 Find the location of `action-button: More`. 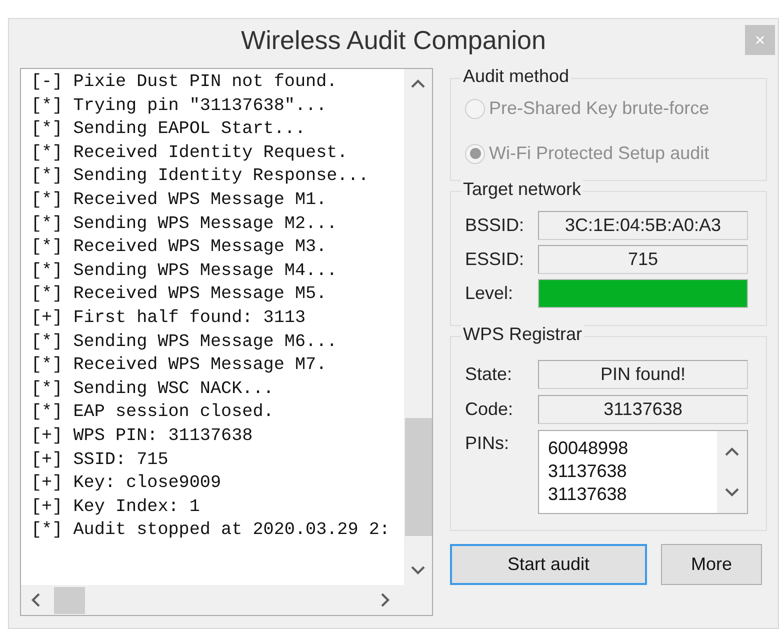

action-button: More is located at coordinates (711, 564).